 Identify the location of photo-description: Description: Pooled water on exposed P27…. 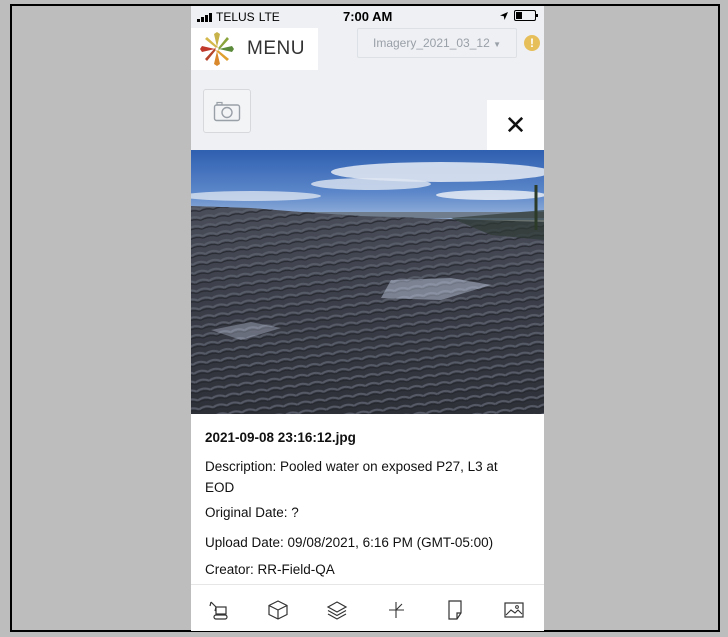
(351, 477).